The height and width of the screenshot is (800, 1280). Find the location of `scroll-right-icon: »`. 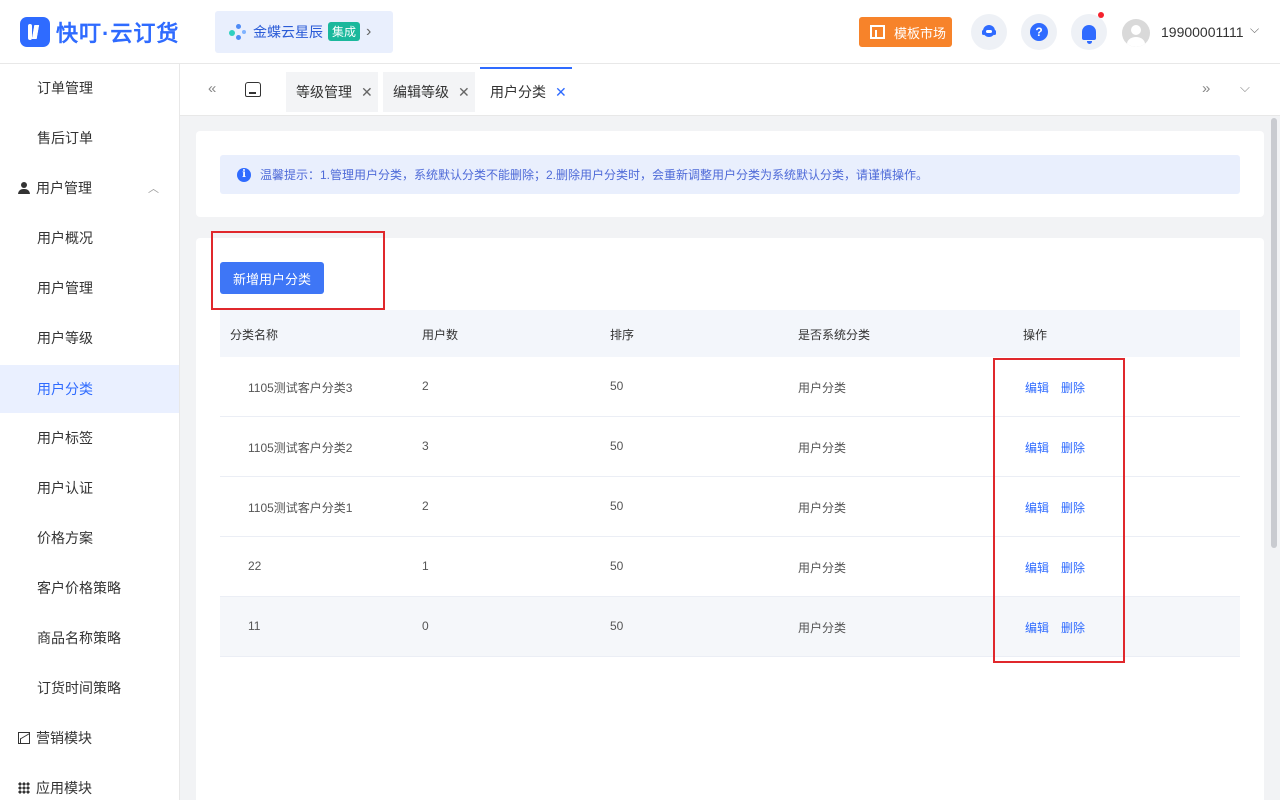

scroll-right-icon: » is located at coordinates (1206, 88).